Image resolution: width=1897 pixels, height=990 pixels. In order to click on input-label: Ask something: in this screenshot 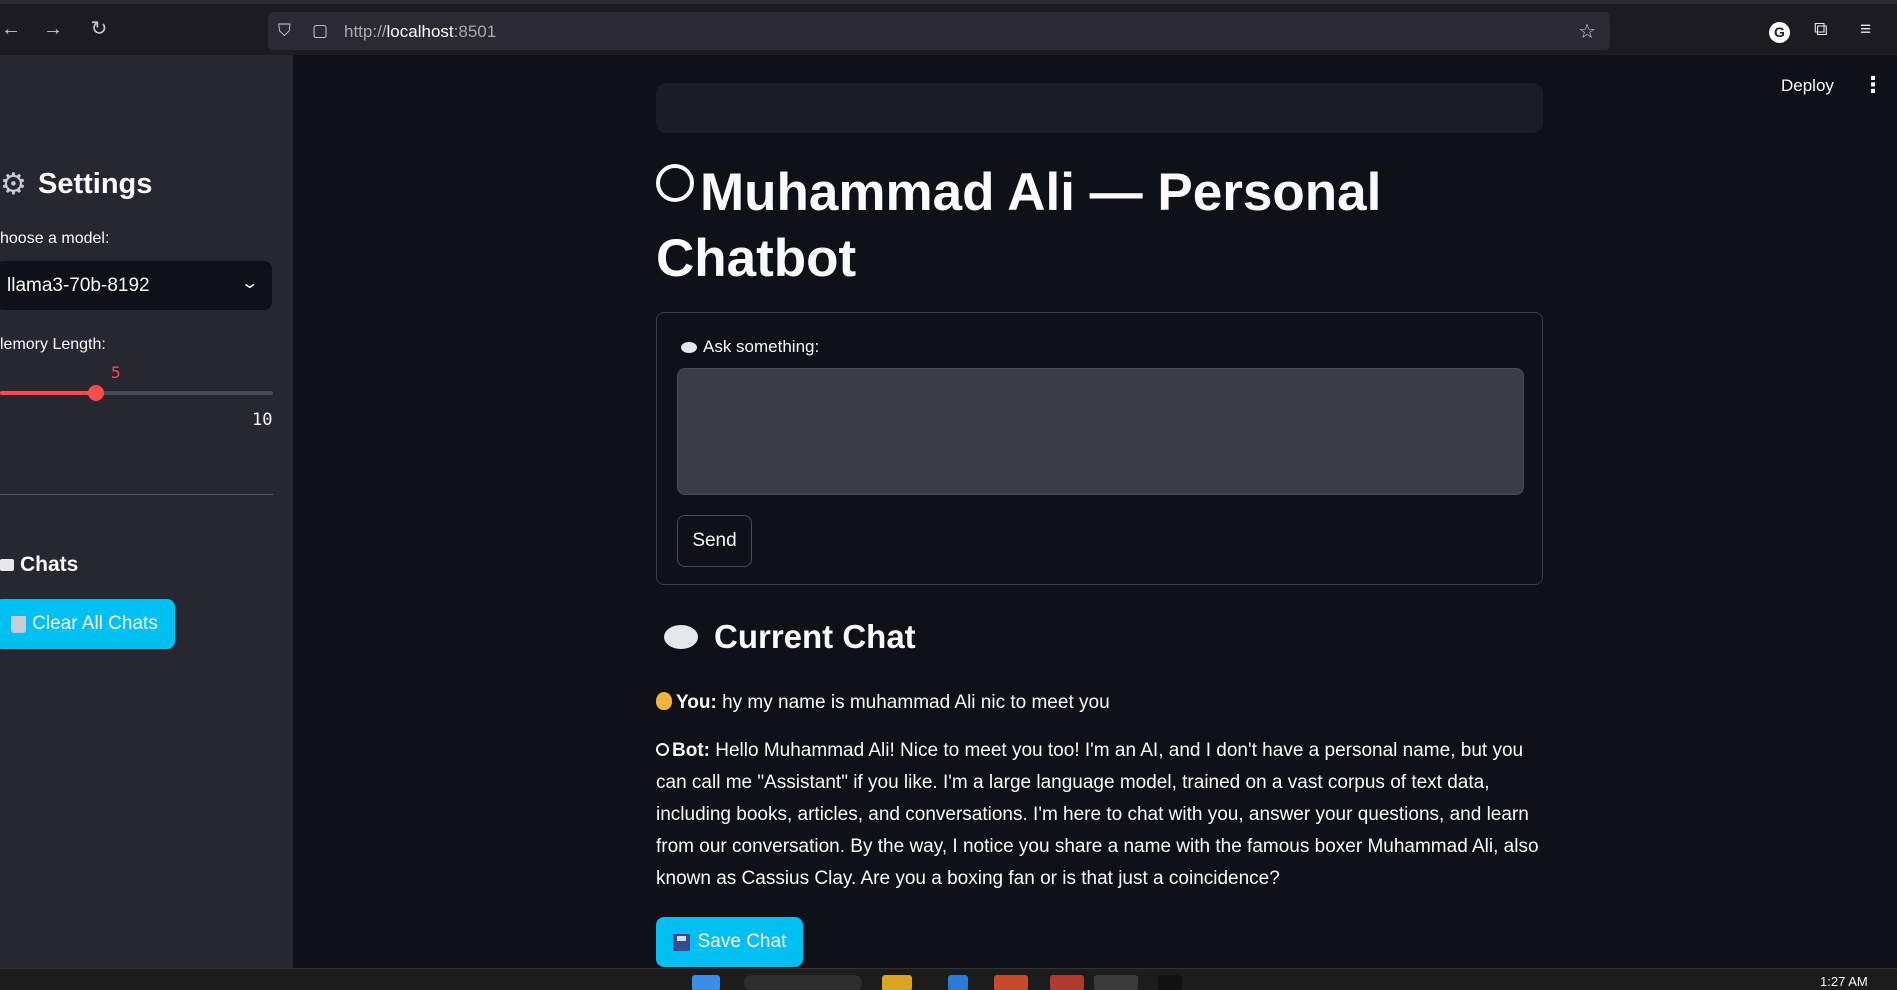, I will do `click(750, 347)`.